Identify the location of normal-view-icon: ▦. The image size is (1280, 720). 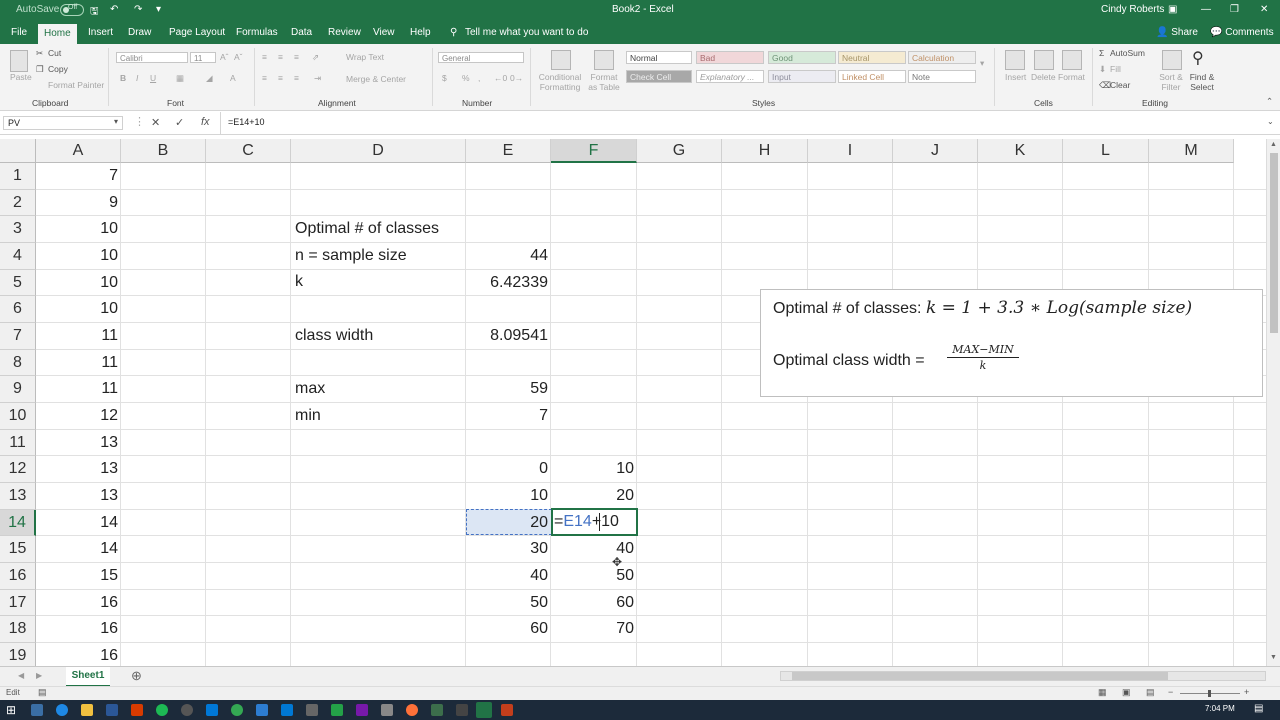
(1102, 692).